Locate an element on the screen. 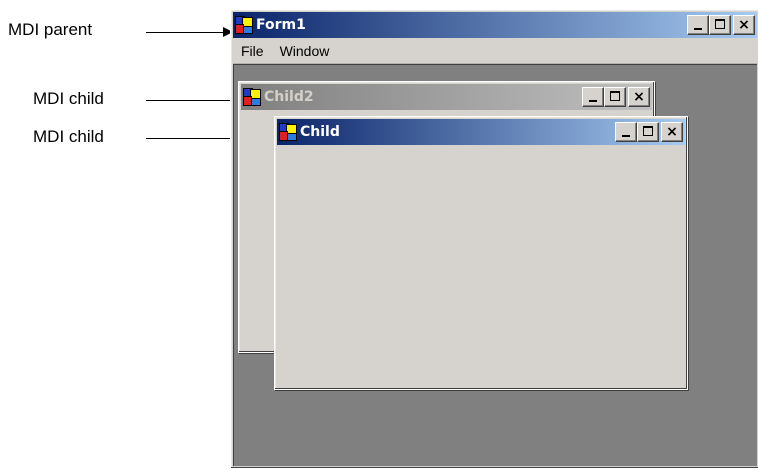 The image size is (758, 469). app-icon is located at coordinates (244, 25).